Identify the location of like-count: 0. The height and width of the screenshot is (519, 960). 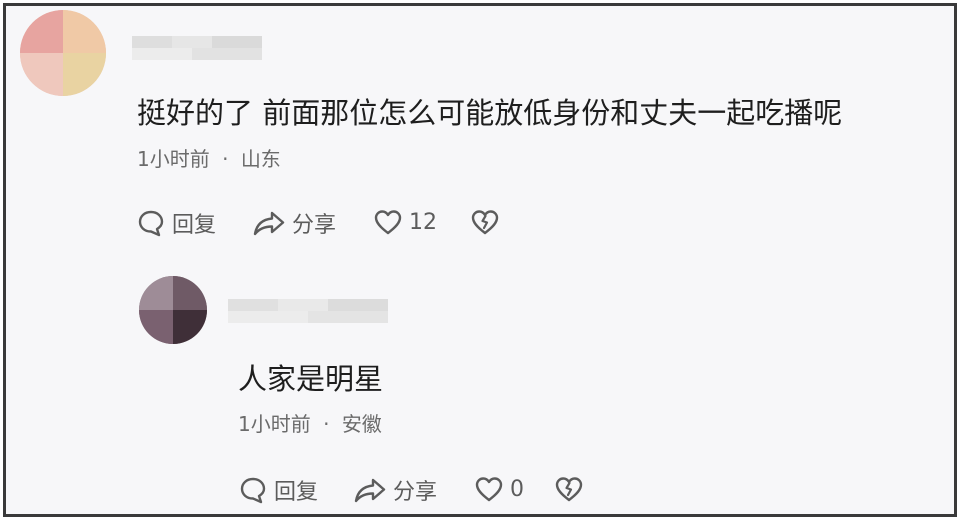
(517, 489).